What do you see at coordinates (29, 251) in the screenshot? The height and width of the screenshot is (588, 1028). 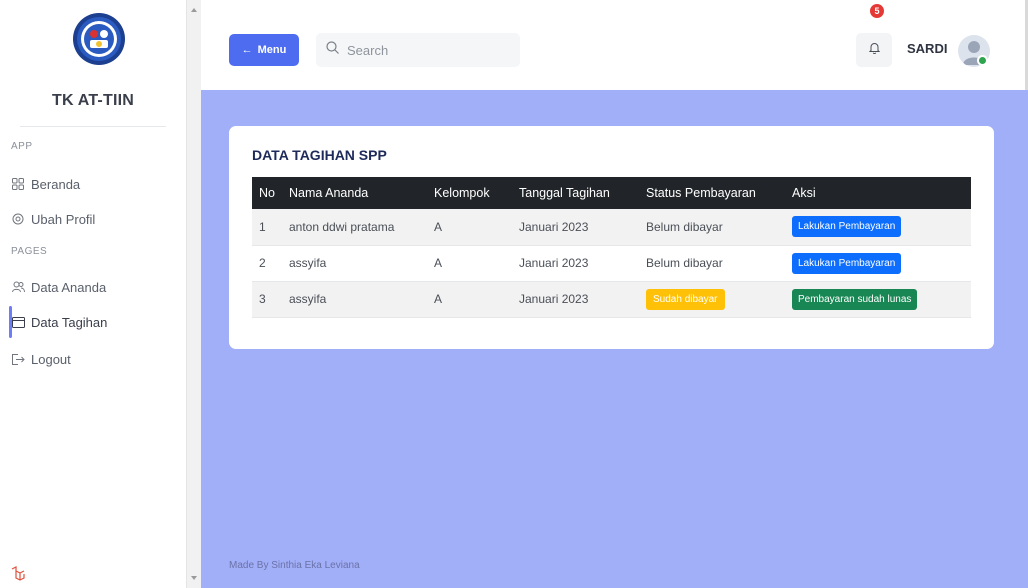 I see `section-pages: PAGES` at bounding box center [29, 251].